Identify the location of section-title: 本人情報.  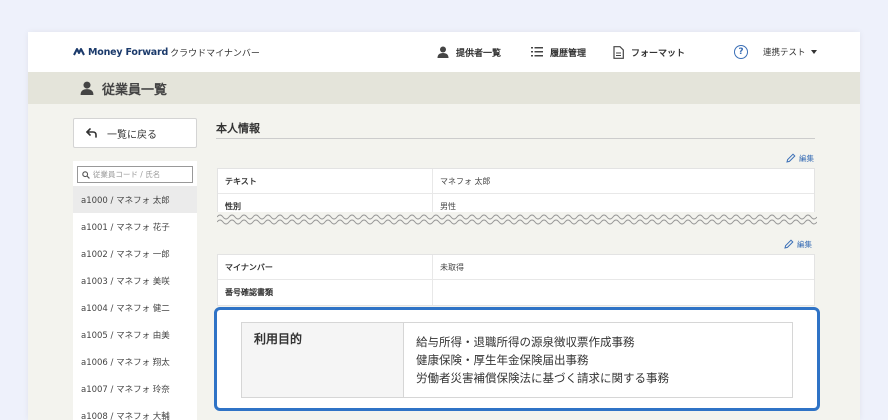
(238, 128).